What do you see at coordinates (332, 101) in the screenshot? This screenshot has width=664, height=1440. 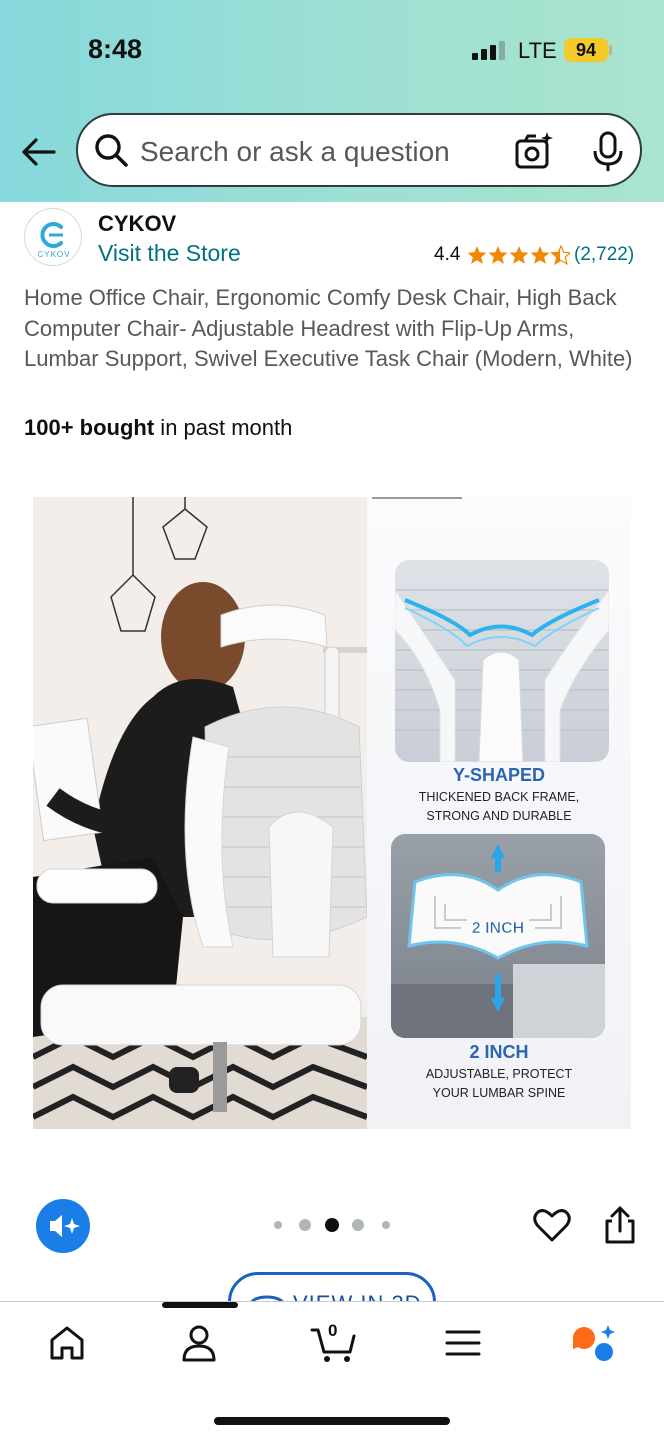 I see `header: 8:48 LTE 94` at bounding box center [332, 101].